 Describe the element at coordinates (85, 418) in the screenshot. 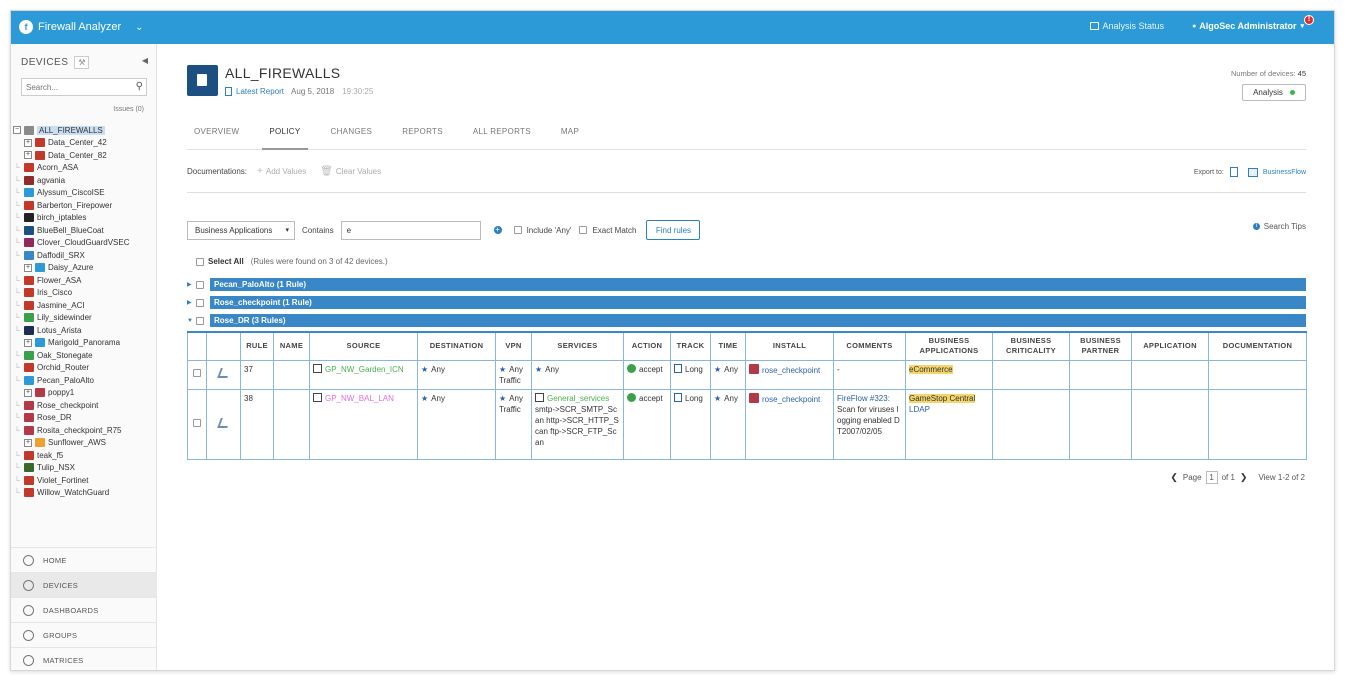

I see `tree-item: └ Rose_DR` at that location.